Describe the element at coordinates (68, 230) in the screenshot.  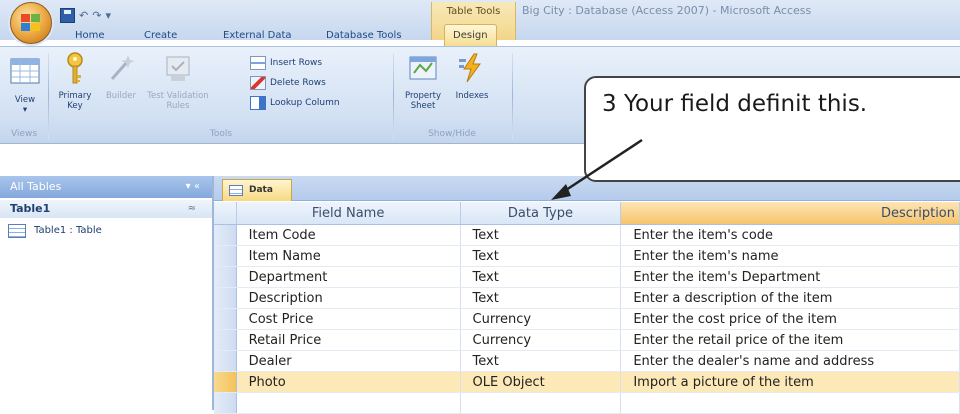
I see `nav-item-label: Table1 : Table` at that location.